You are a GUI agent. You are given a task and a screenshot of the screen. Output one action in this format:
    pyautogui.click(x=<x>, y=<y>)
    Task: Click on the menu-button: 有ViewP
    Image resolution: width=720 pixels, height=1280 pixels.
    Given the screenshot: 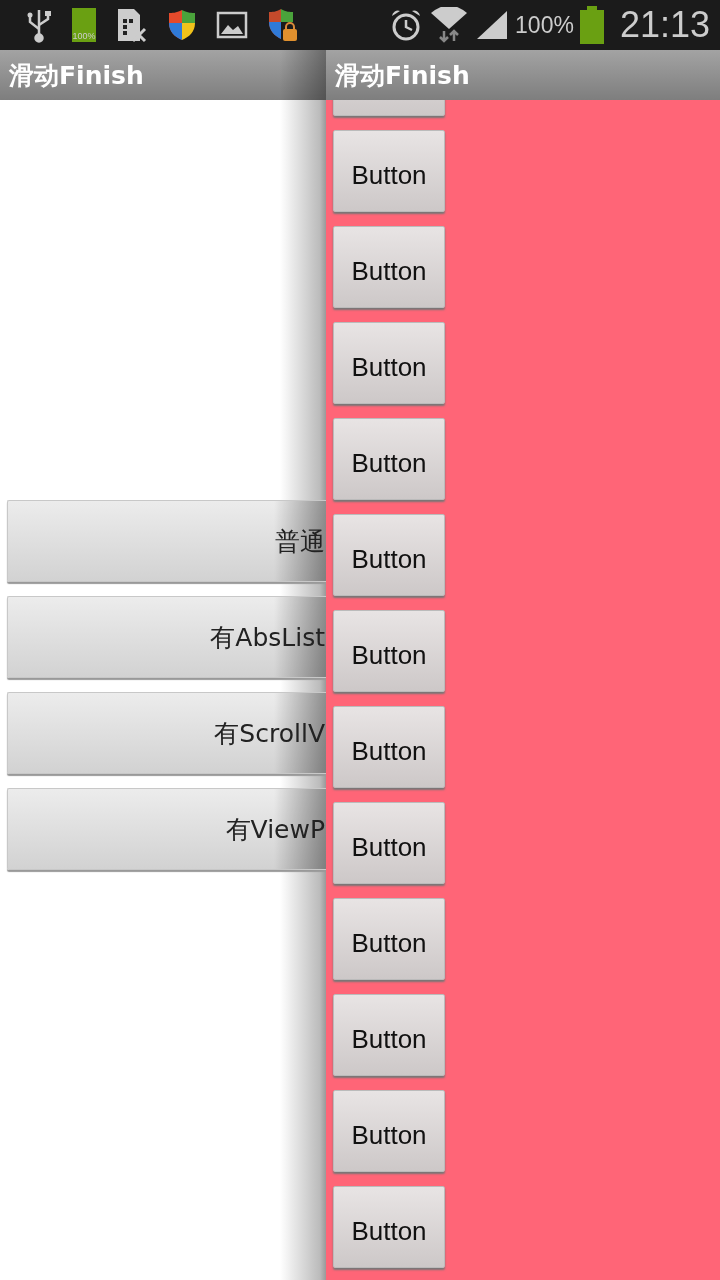 What is the action you would take?
    pyautogui.click(x=166, y=829)
    